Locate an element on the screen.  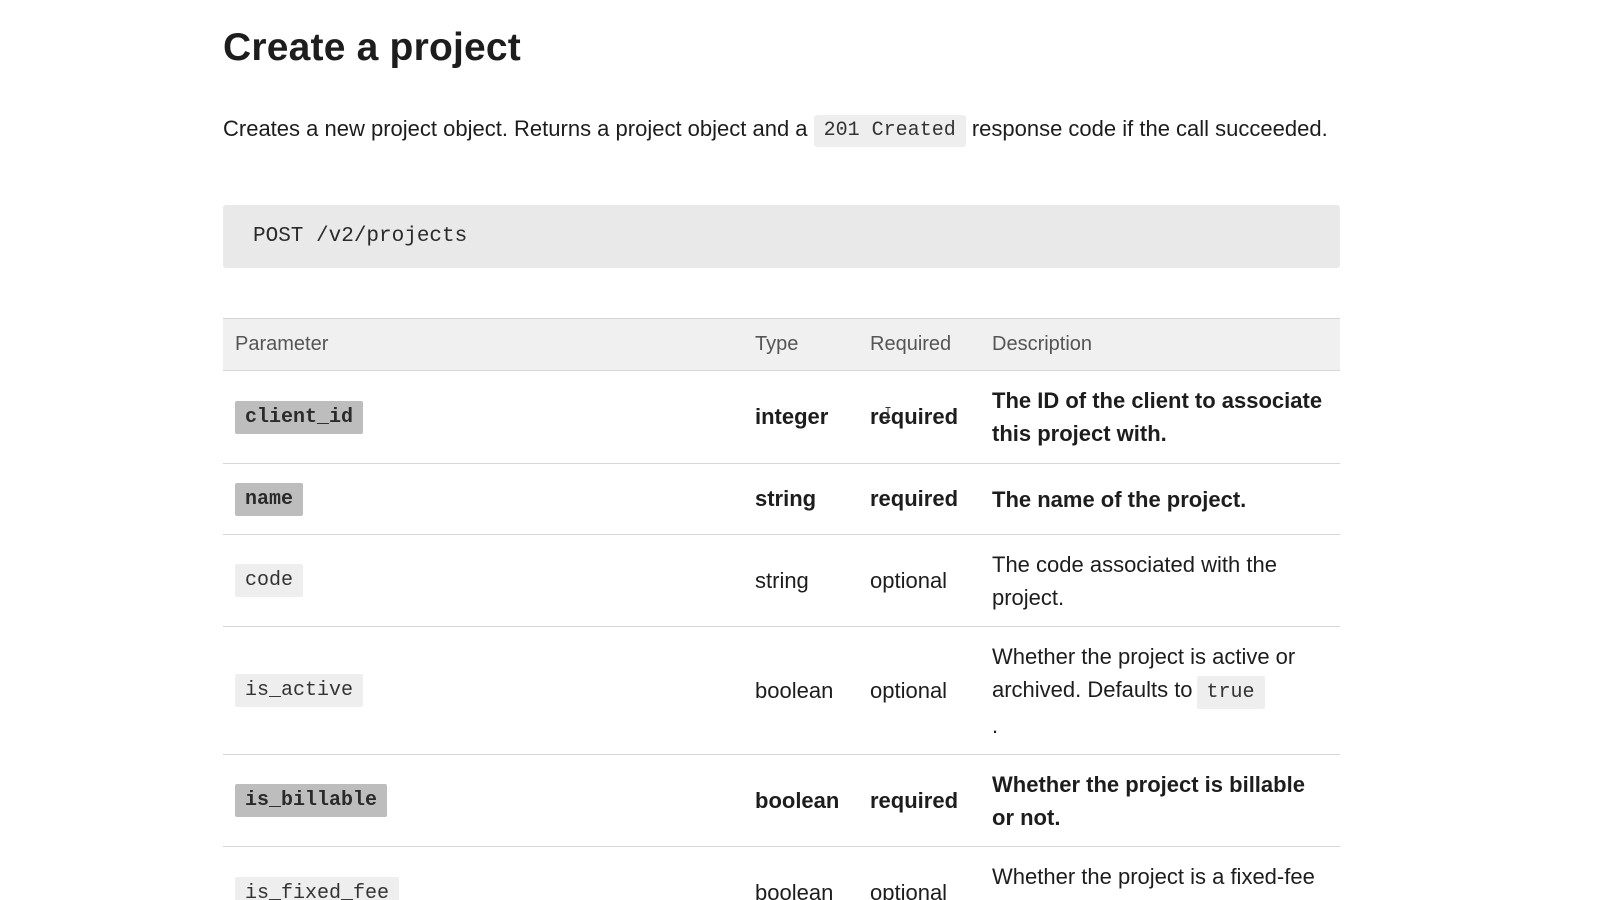
param-name: code is located at coordinates (269, 580).